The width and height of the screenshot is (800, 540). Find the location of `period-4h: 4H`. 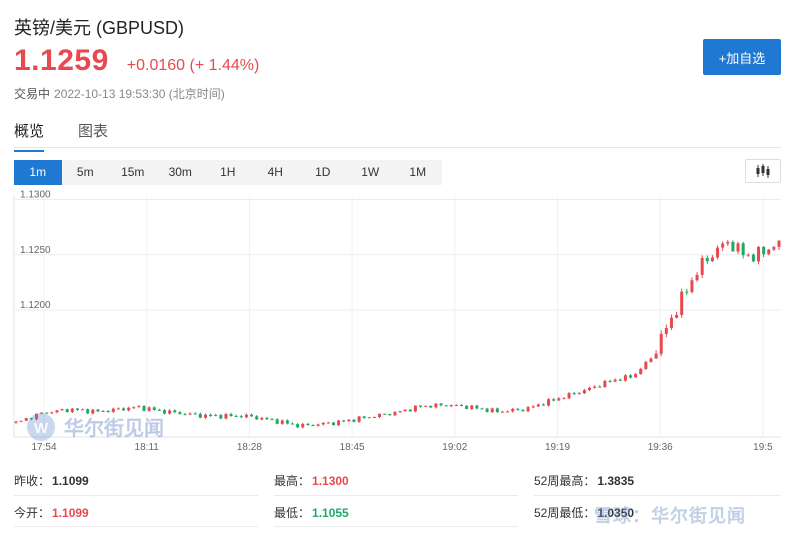

period-4h: 4H is located at coordinates (276, 172).